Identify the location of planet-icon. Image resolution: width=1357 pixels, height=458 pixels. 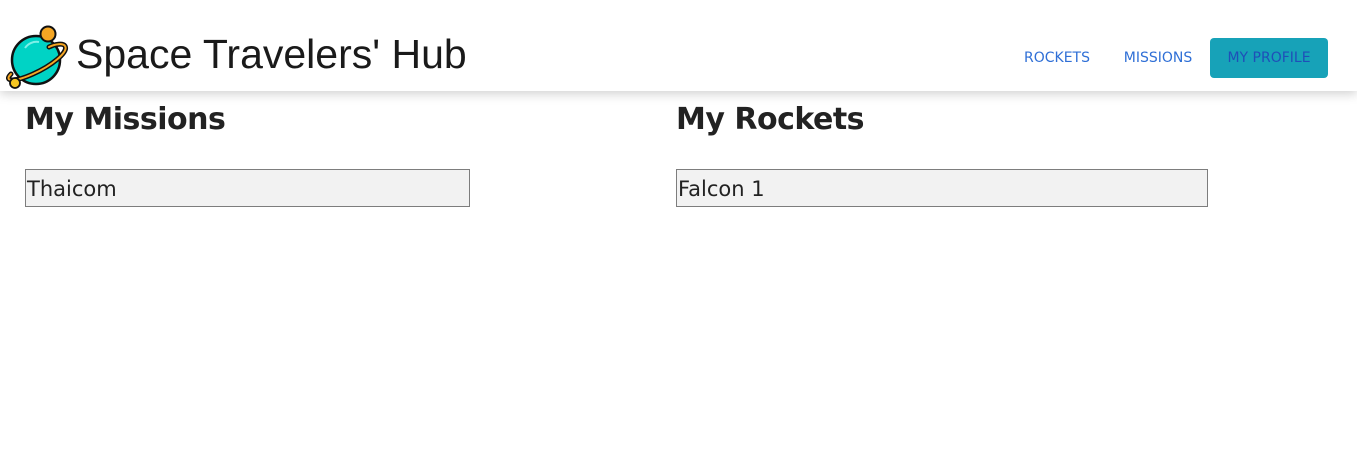
(37, 58).